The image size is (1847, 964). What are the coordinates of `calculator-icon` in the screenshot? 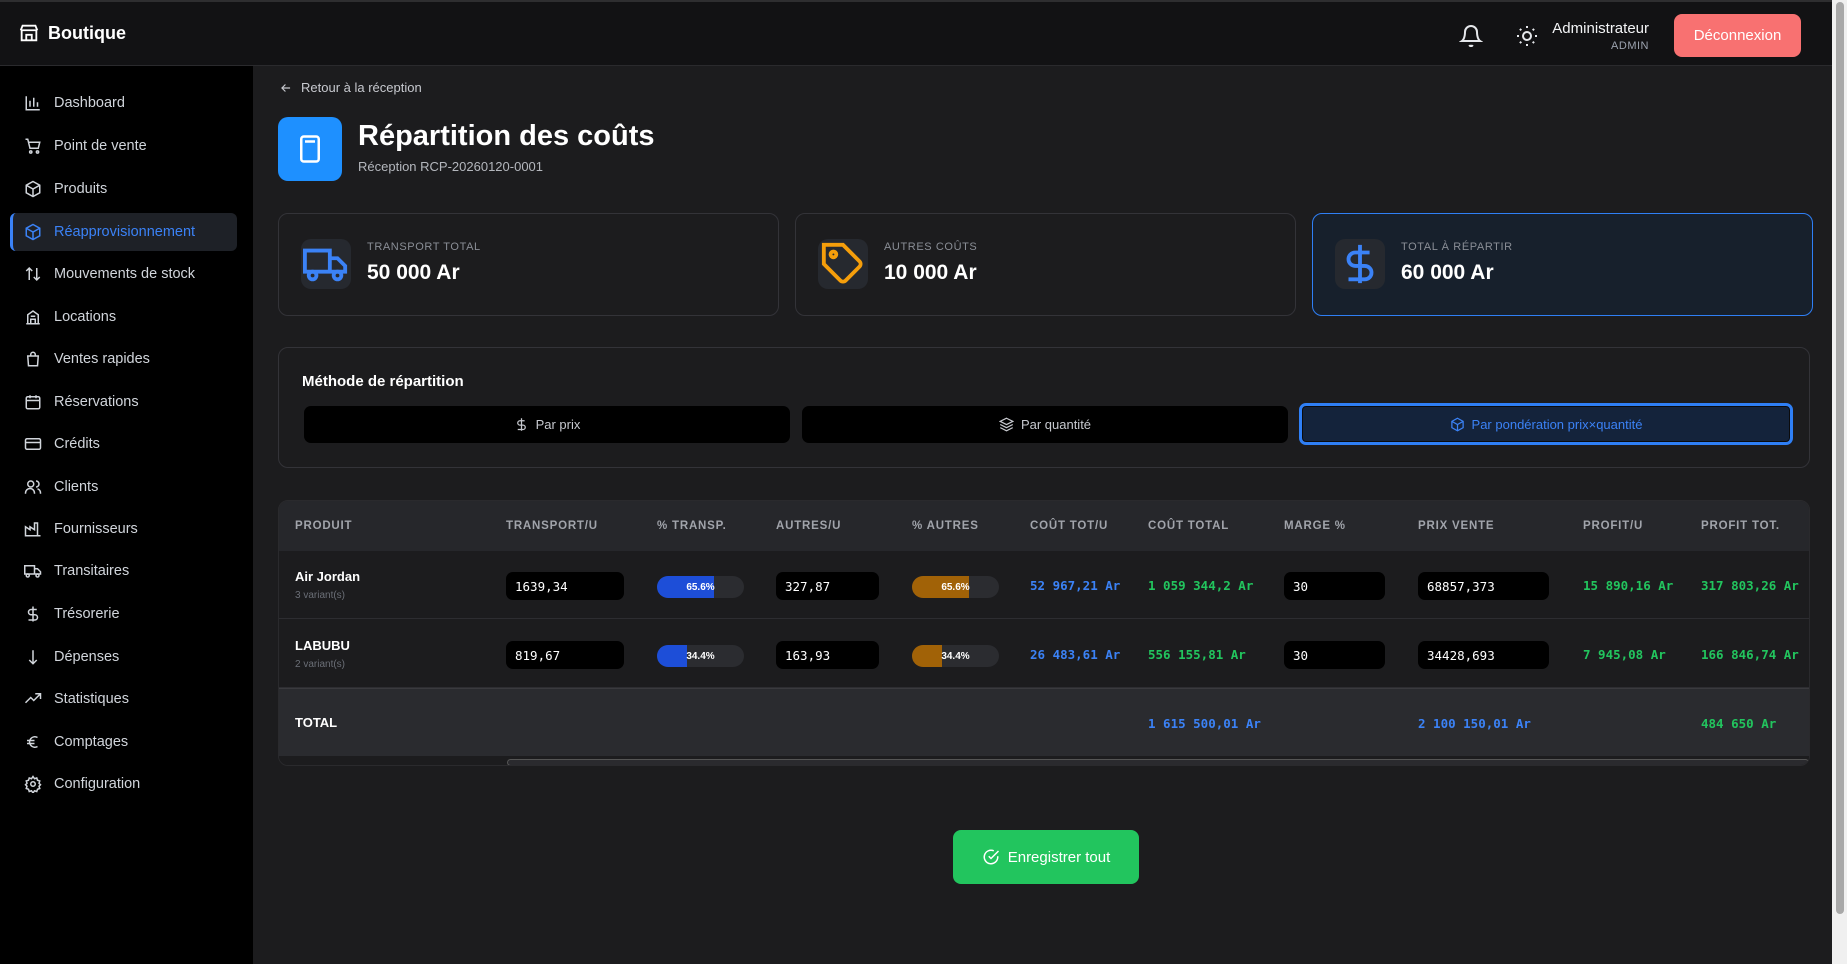 It's located at (310, 149).